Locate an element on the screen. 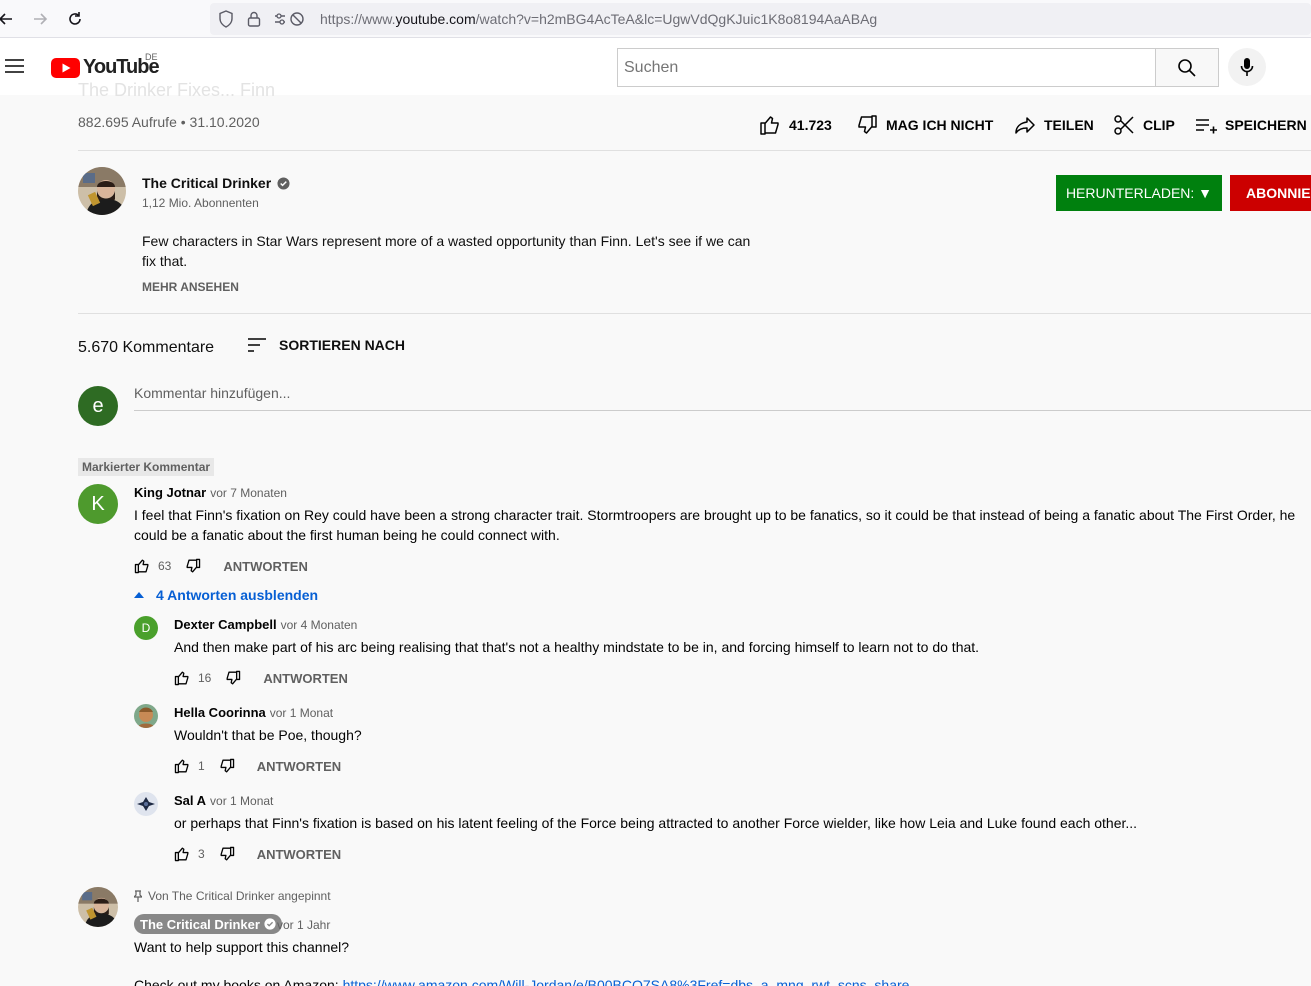  channel-avatar is located at coordinates (102, 191).